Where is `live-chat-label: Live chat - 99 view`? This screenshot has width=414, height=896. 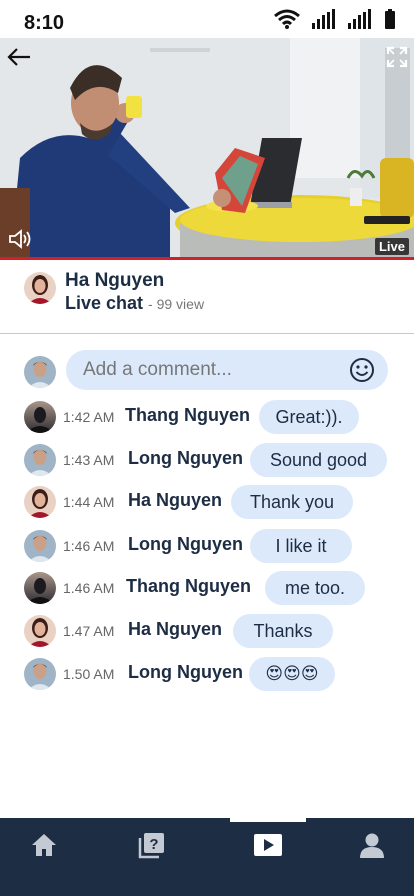
live-chat-label: Live chat - 99 view is located at coordinates (134, 303).